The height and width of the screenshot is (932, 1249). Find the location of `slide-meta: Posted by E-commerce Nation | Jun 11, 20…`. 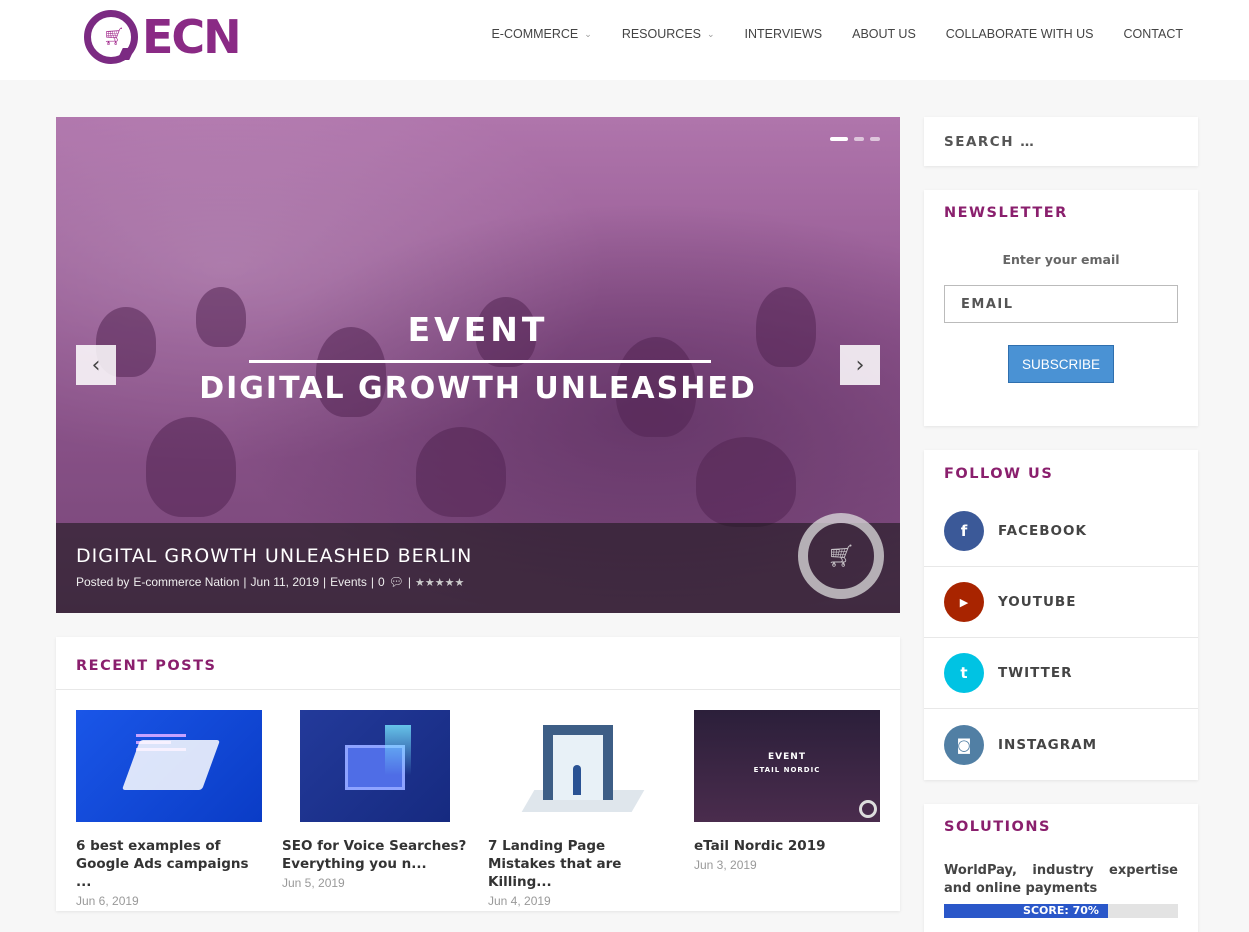

slide-meta: Posted by E-commerce Nation | Jun 11, 20… is located at coordinates (270, 582).